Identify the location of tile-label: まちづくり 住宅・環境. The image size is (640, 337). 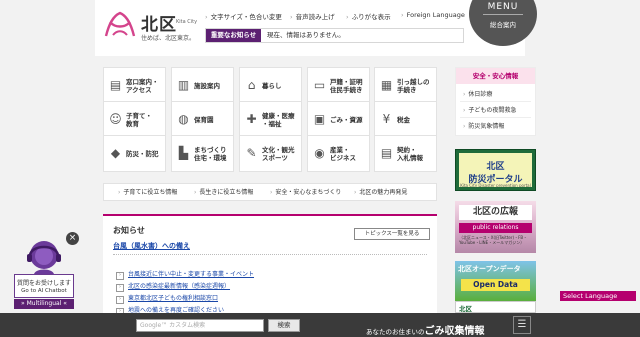
(210, 153).